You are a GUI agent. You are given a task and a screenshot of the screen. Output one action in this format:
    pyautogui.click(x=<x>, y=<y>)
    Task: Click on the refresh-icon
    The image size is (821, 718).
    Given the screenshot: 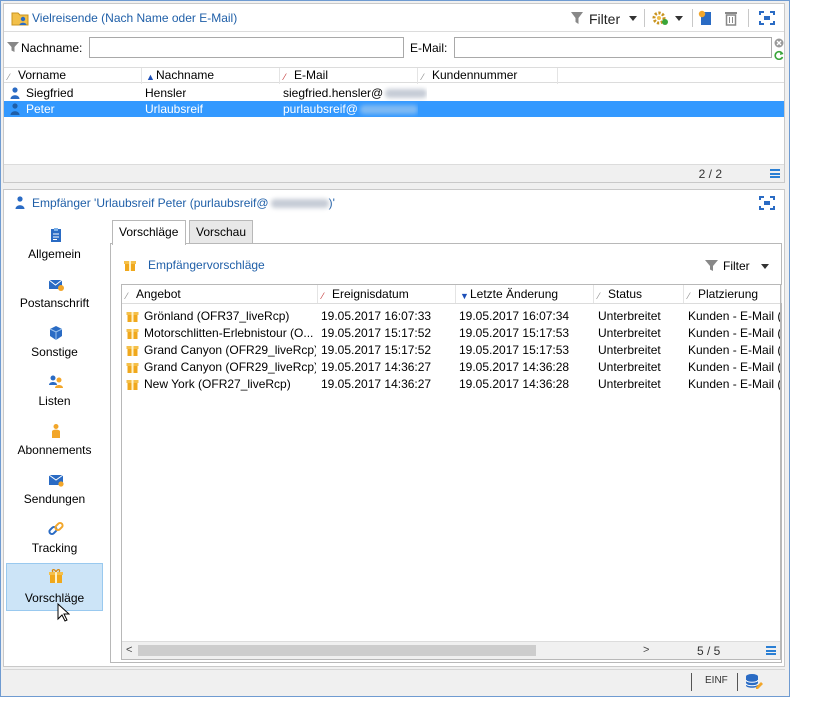 What is the action you would take?
    pyautogui.click(x=779, y=55)
    